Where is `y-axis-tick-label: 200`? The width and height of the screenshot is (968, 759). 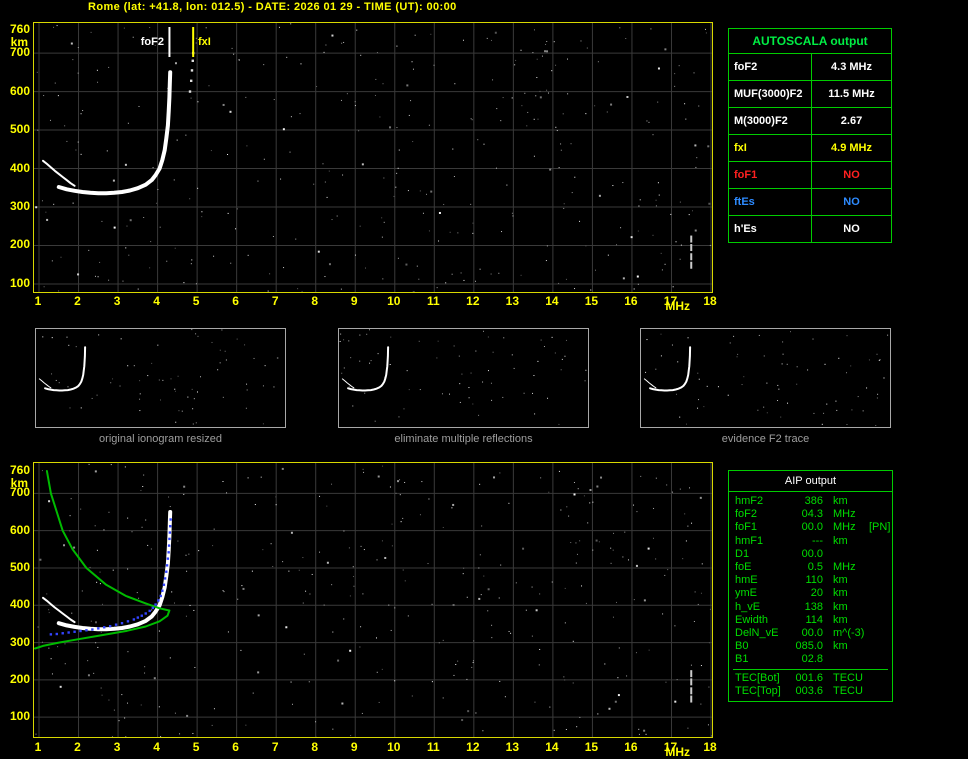 y-axis-tick-label: 200 is located at coordinates (19, 678).